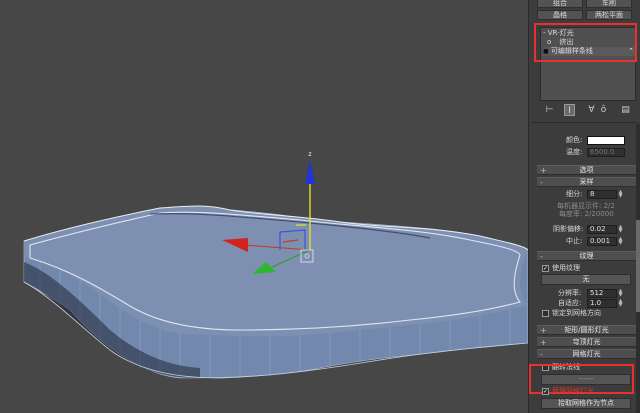 This screenshot has width=640, height=413. Describe the element at coordinates (566, 268) in the screenshot. I see `use-texture-label: 使用纹理` at that location.